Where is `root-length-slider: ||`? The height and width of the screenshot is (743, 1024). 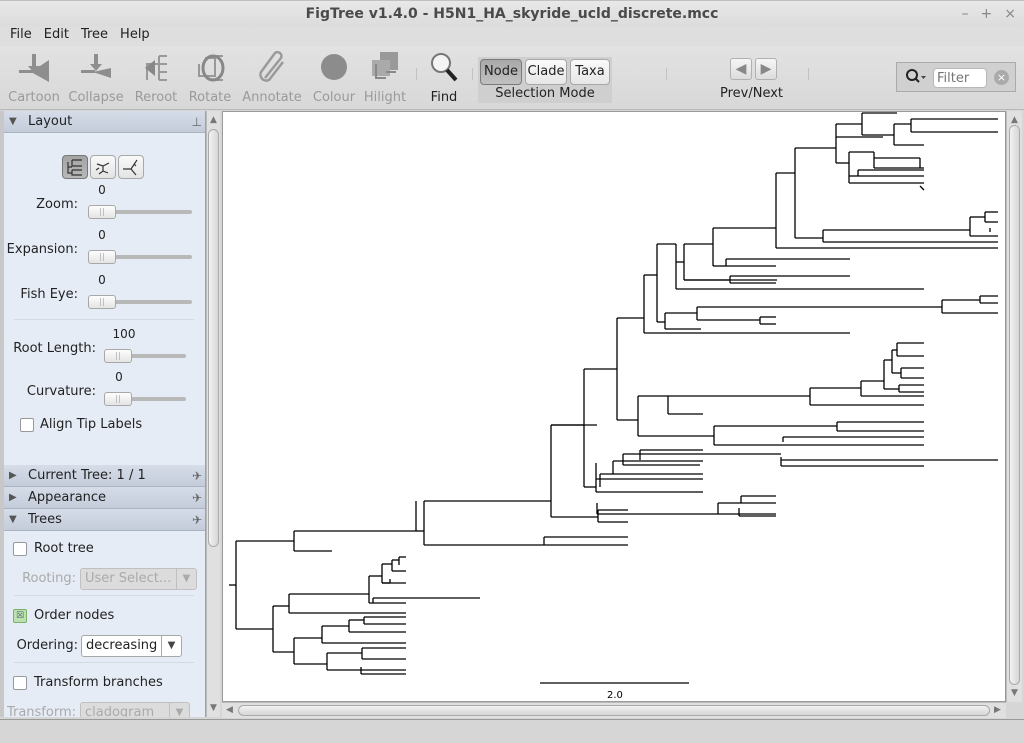 root-length-slider: || is located at coordinates (145, 356).